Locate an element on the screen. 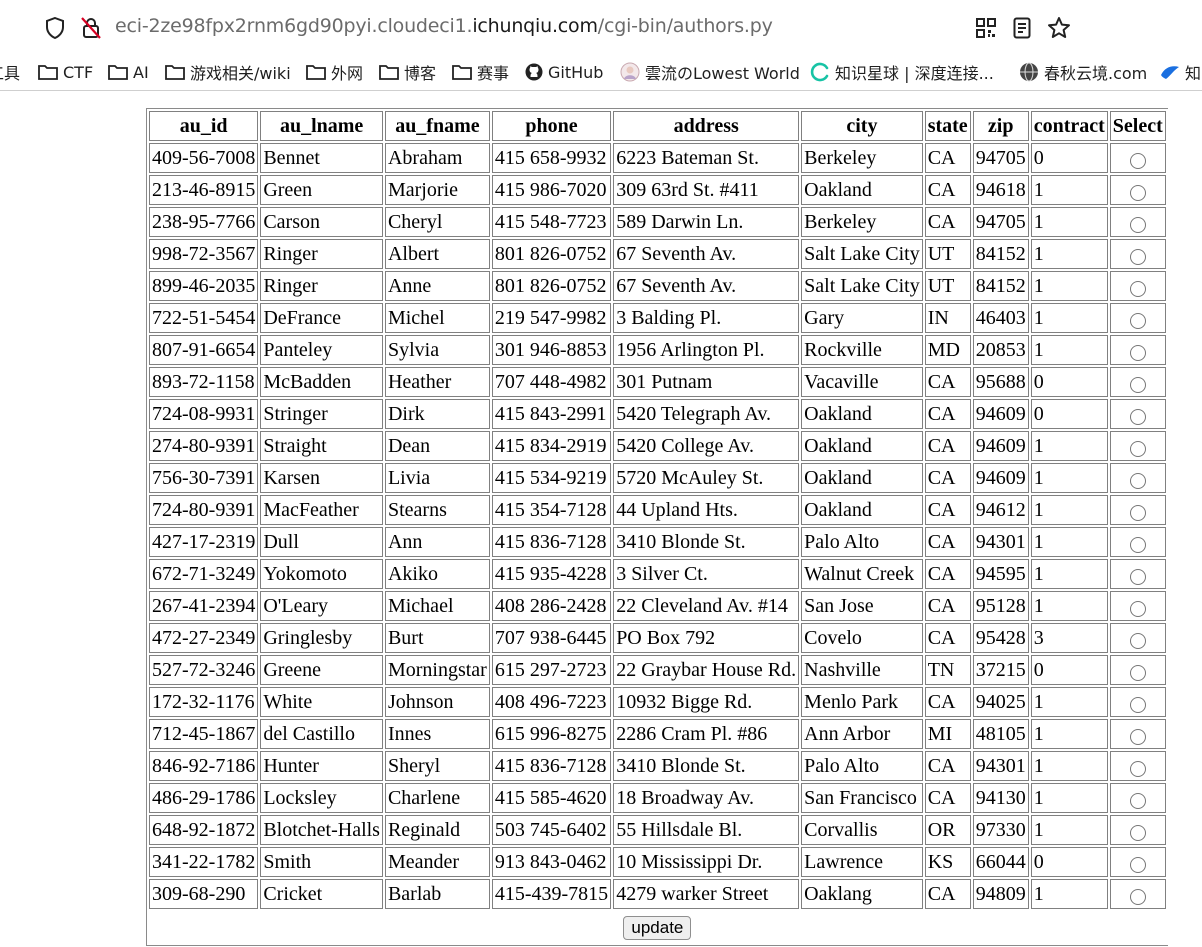  cell-au-id: 648-92-1872 is located at coordinates (204, 830).